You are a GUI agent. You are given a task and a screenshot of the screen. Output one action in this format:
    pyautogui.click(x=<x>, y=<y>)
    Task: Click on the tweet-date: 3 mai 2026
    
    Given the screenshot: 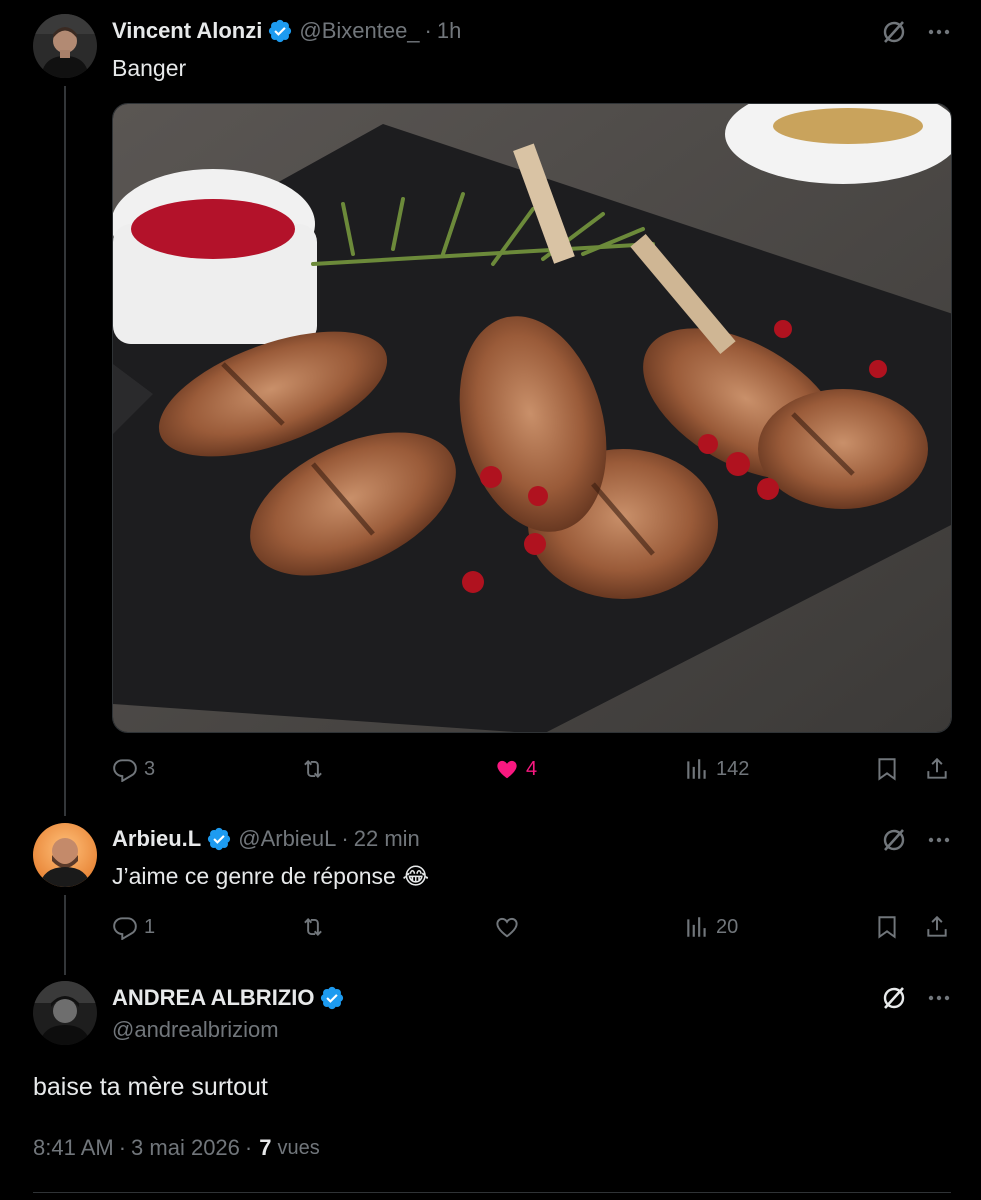 What is the action you would take?
    pyautogui.click(x=185, y=1148)
    